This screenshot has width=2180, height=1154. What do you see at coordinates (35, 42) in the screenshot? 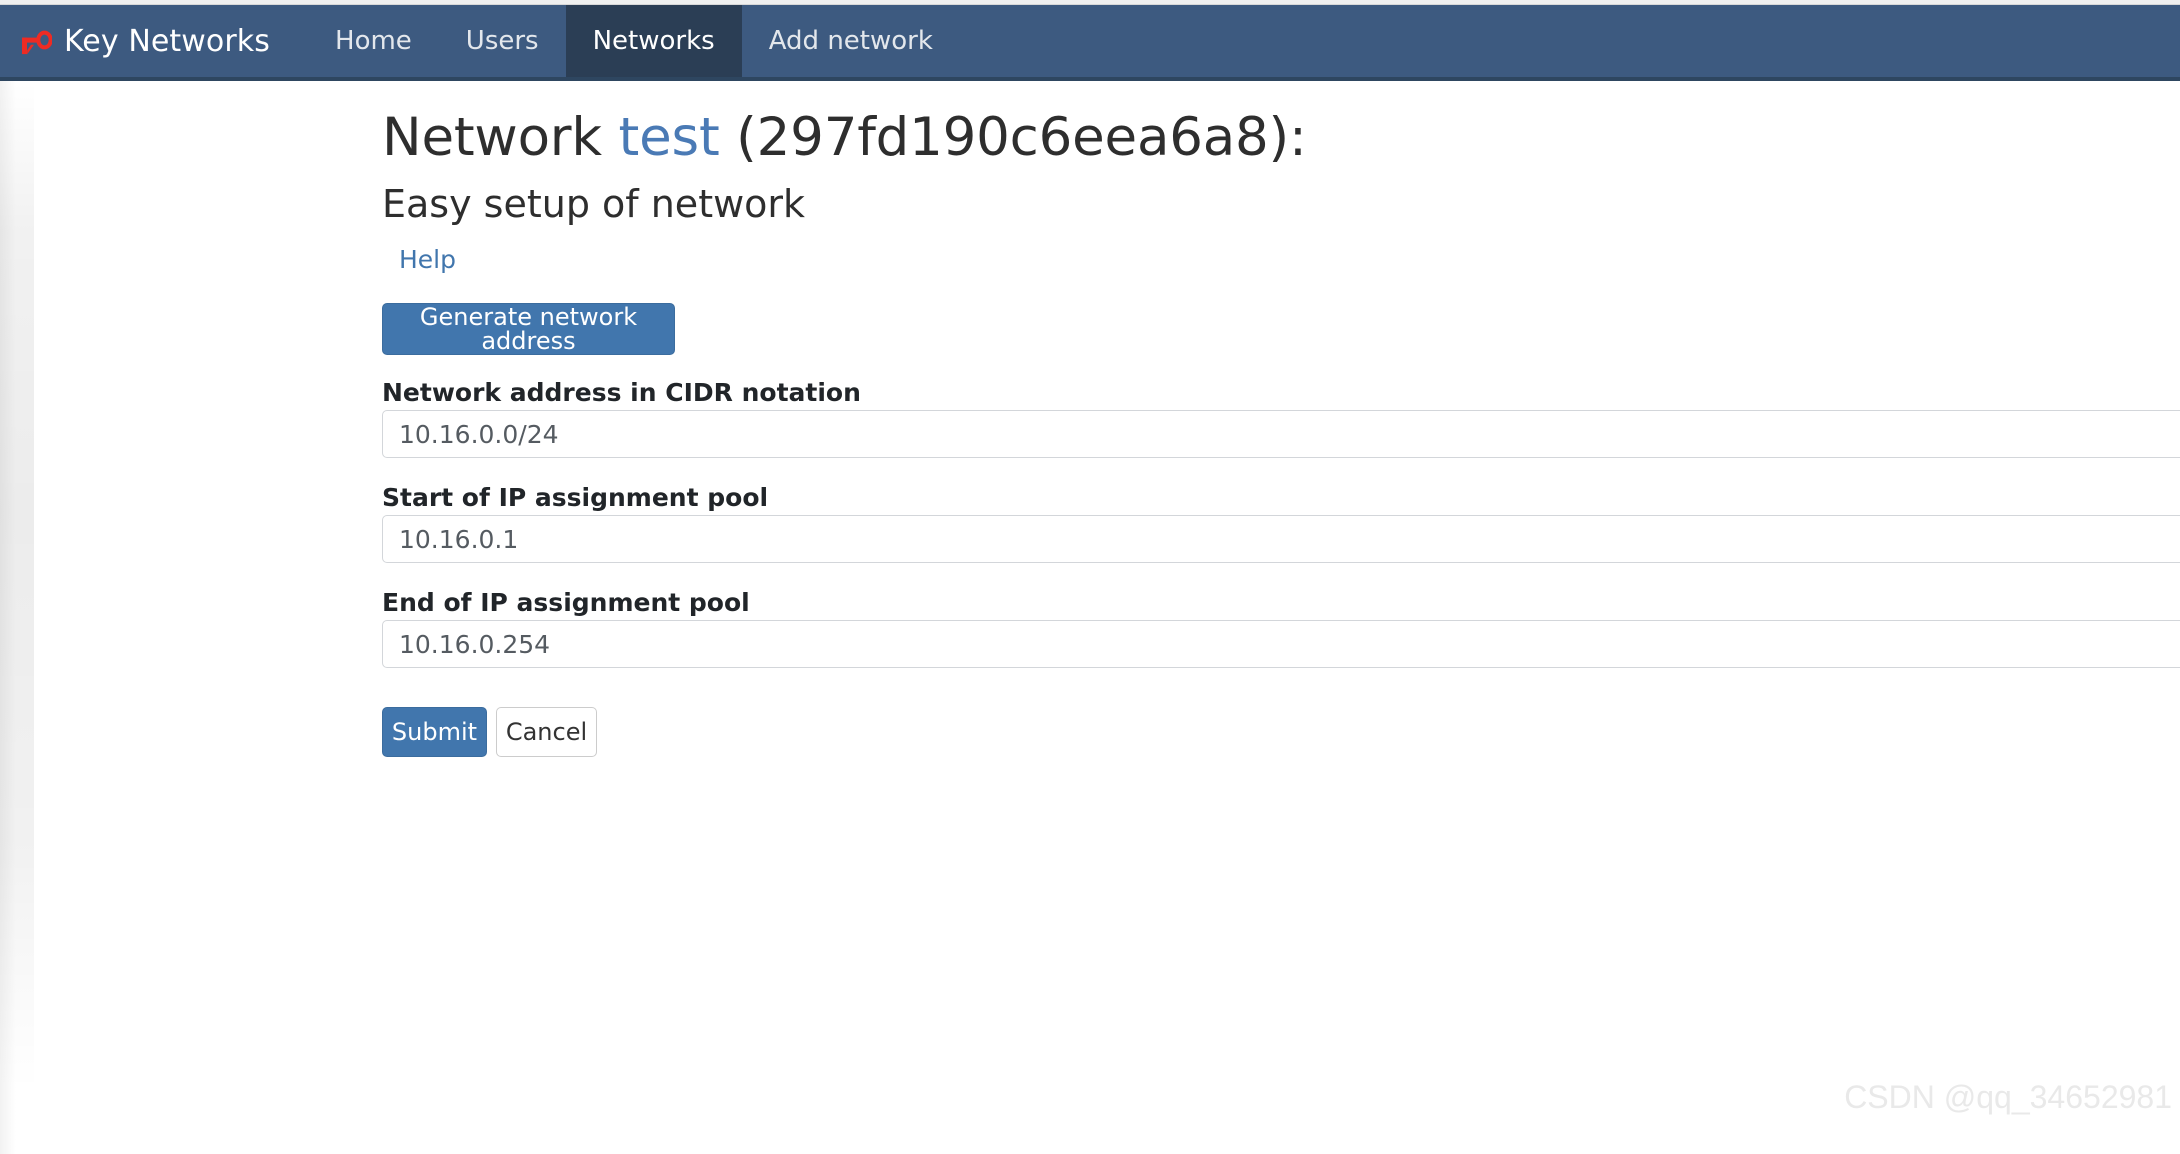
I see `key-icon` at bounding box center [35, 42].